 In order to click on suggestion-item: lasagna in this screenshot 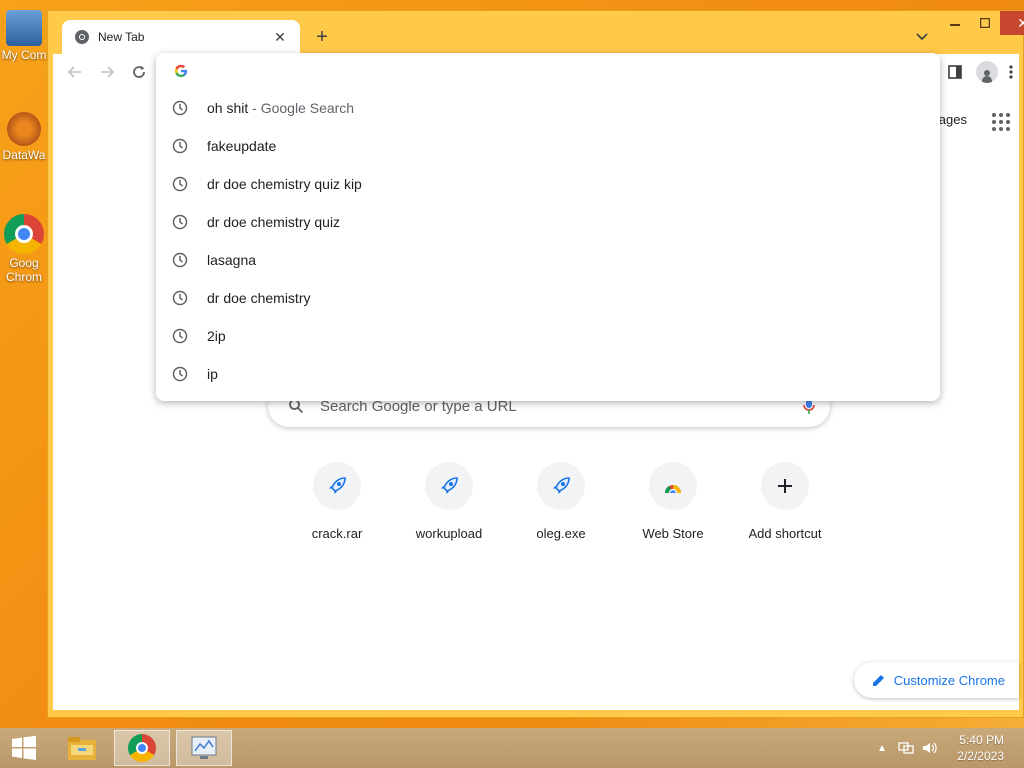, I will do `click(548, 260)`.